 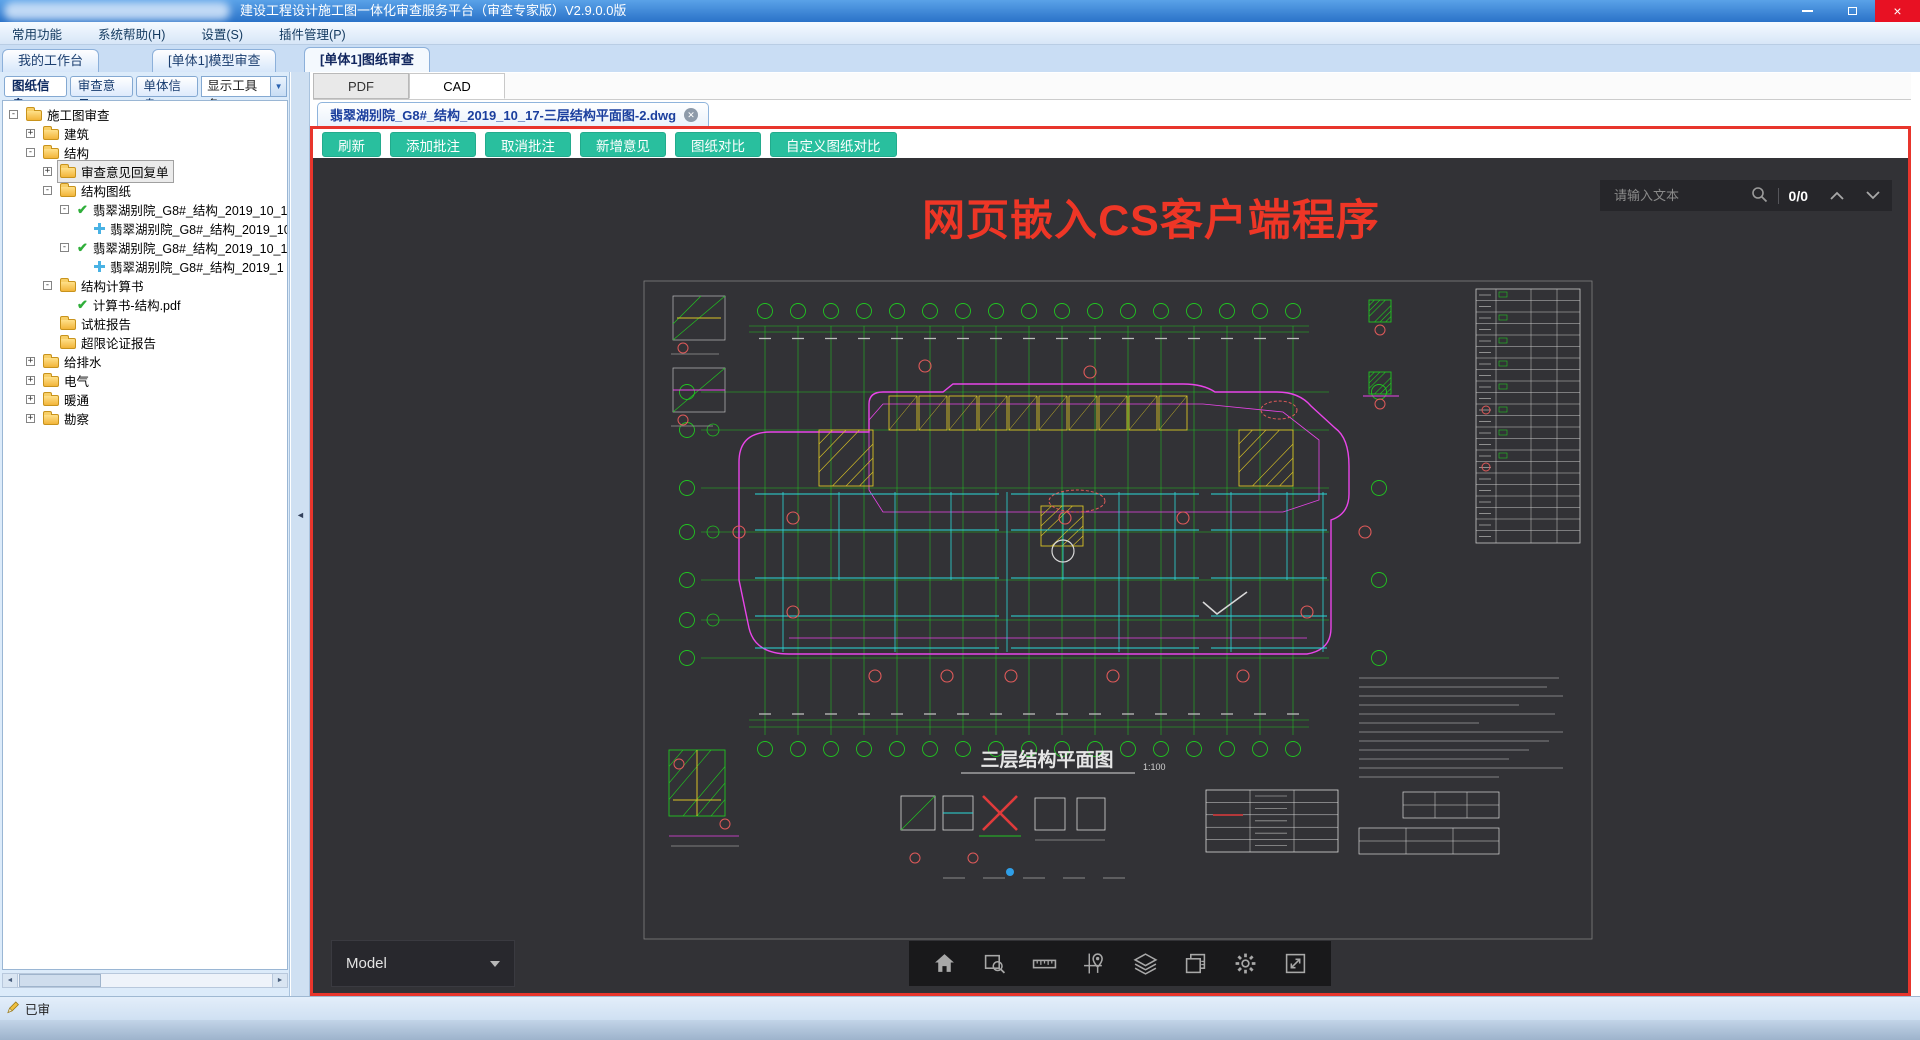 I want to click on search-next-button, so click(x=1873, y=195).